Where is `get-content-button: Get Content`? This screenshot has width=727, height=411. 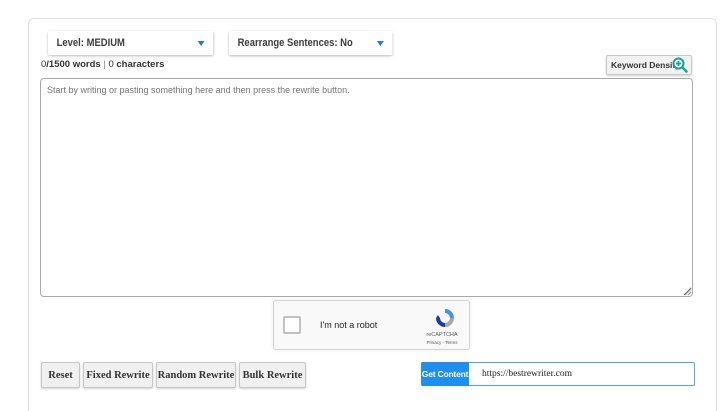 get-content-button: Get Content is located at coordinates (445, 374).